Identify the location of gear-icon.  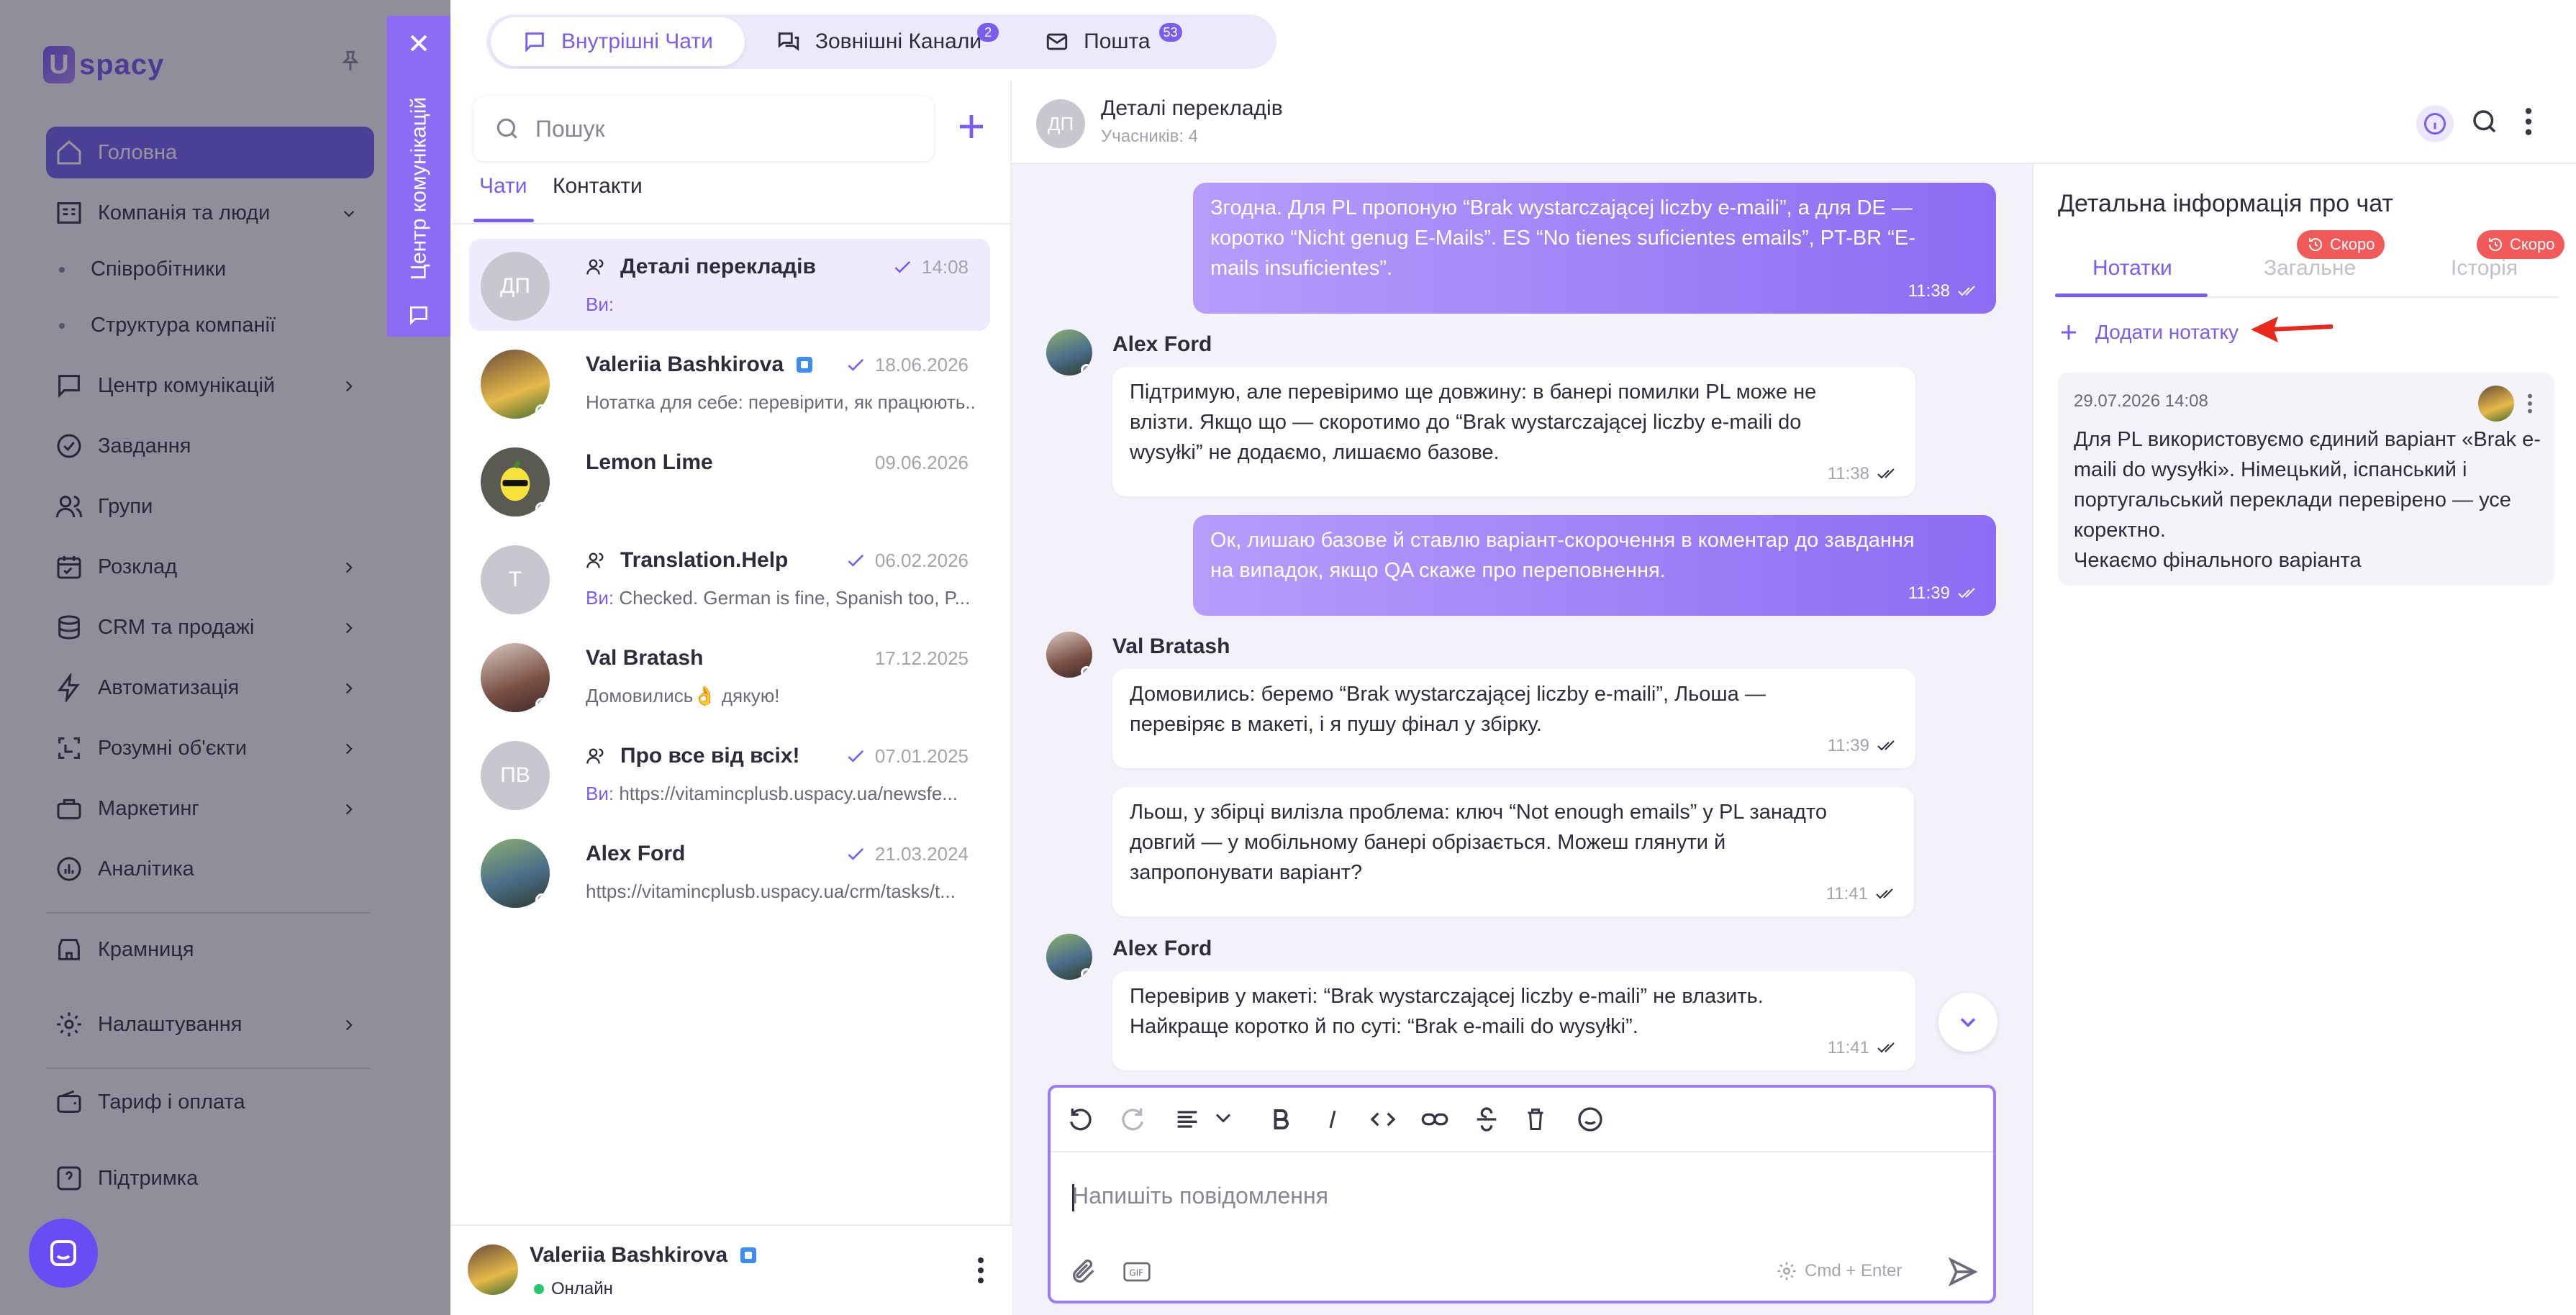
(1786, 1271).